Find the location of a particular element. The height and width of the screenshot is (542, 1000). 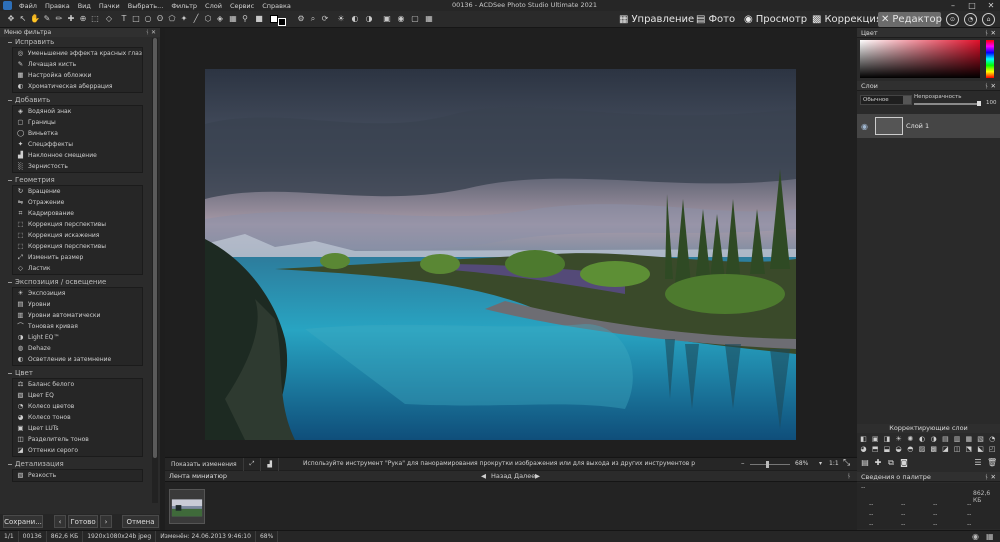

status-info-icon: ▦ is located at coordinates (990, 536).